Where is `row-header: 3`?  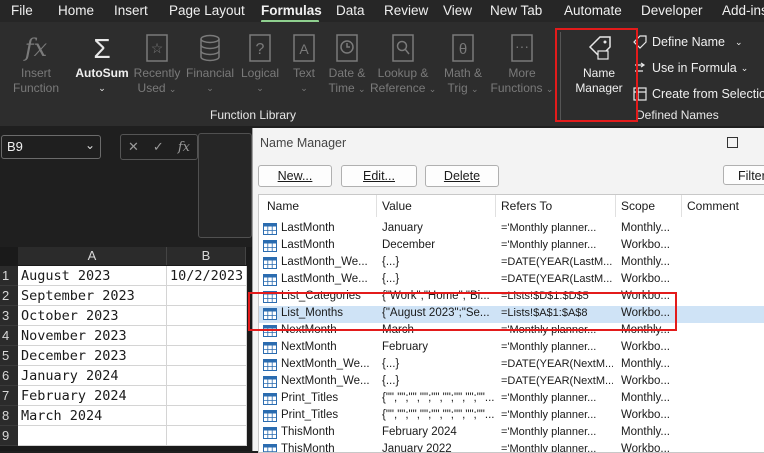
row-header: 3 is located at coordinates (9, 316).